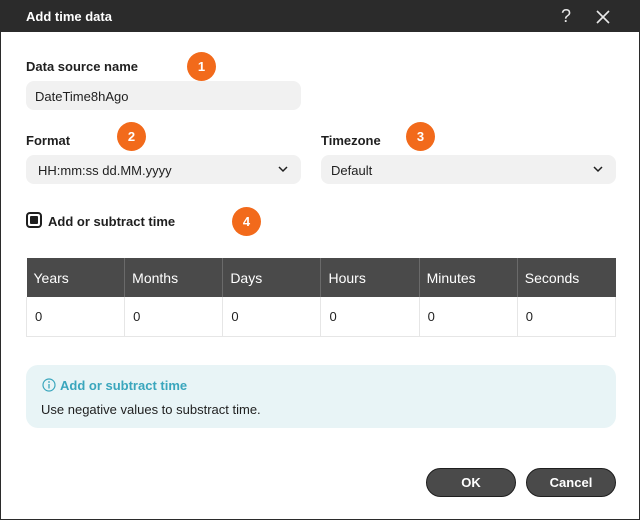 The image size is (640, 520). I want to click on info-icon, so click(49, 385).